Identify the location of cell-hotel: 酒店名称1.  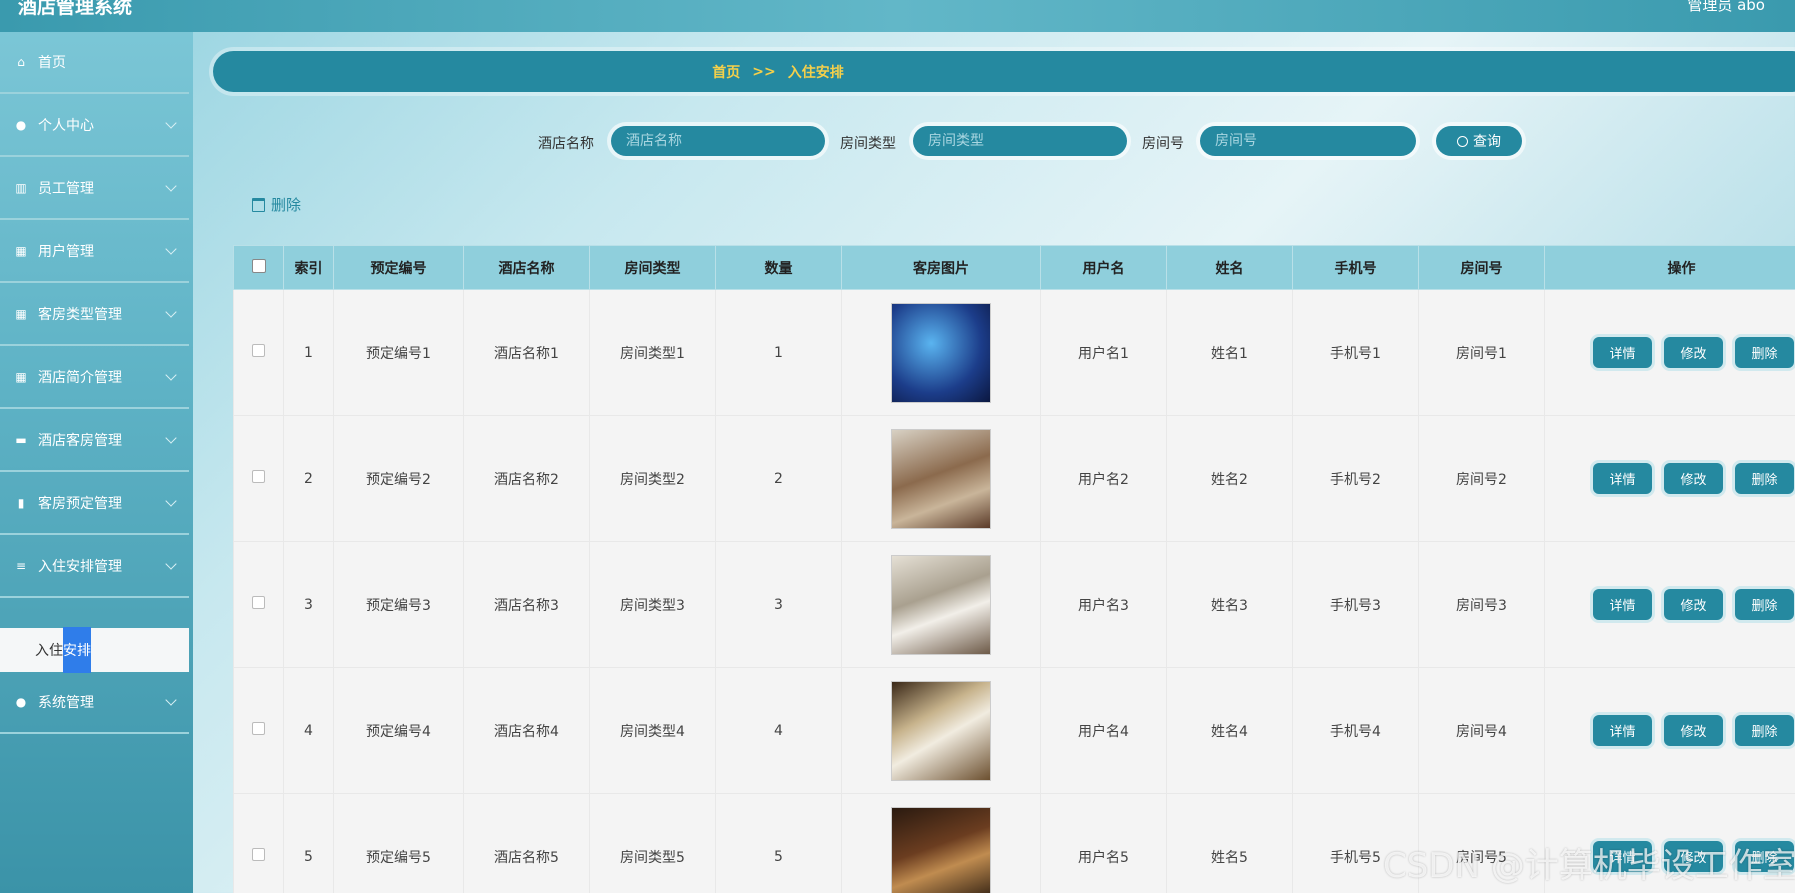
(526, 352).